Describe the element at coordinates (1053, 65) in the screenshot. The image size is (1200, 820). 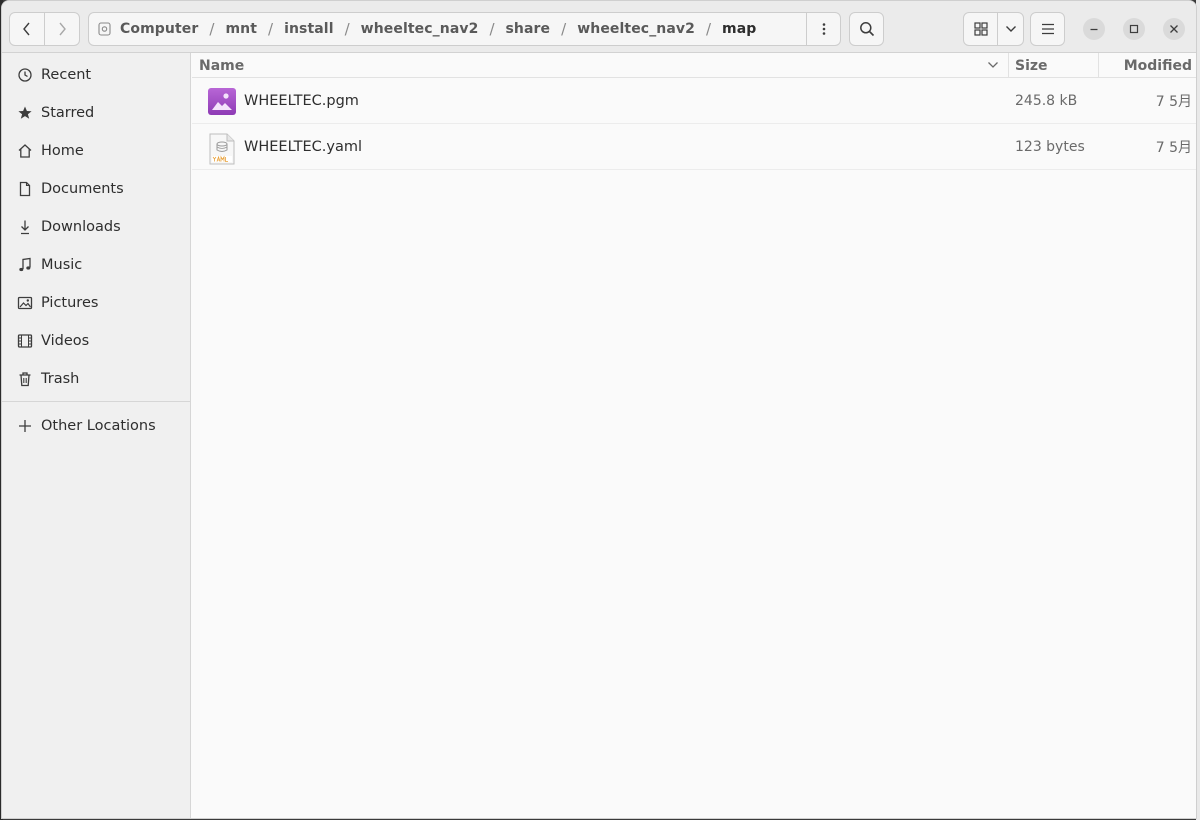
I see `column-header-size: Size` at that location.